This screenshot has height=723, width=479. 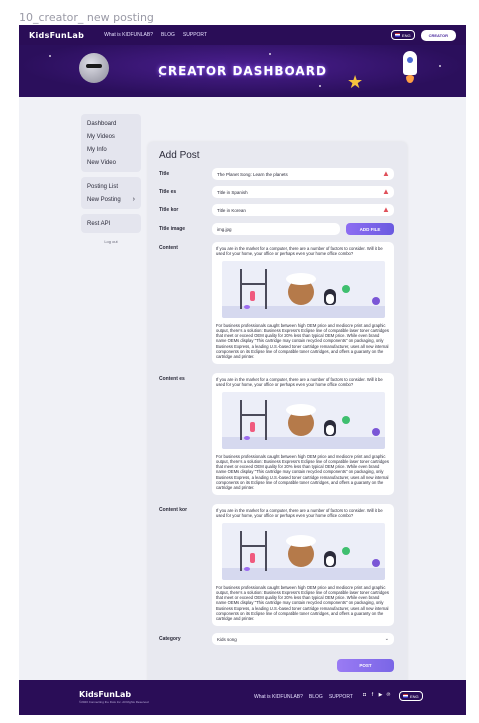 I want to click on sidebar-group-api: Rest API, so click(x=111, y=223).